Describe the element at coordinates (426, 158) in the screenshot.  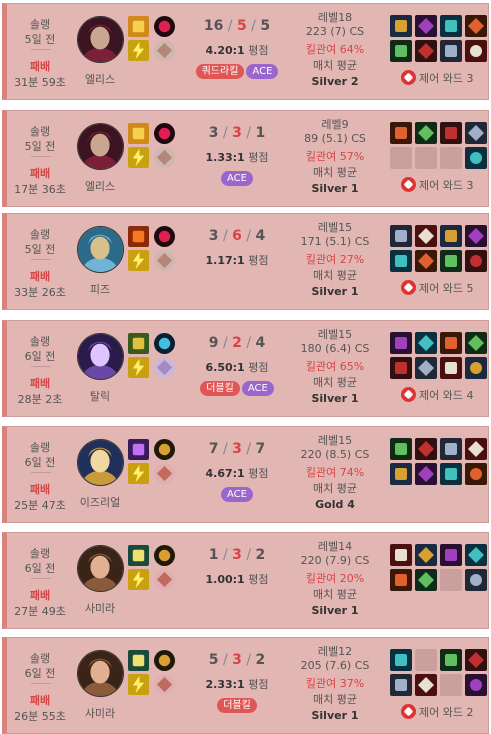
I see `empty-item-slot` at that location.